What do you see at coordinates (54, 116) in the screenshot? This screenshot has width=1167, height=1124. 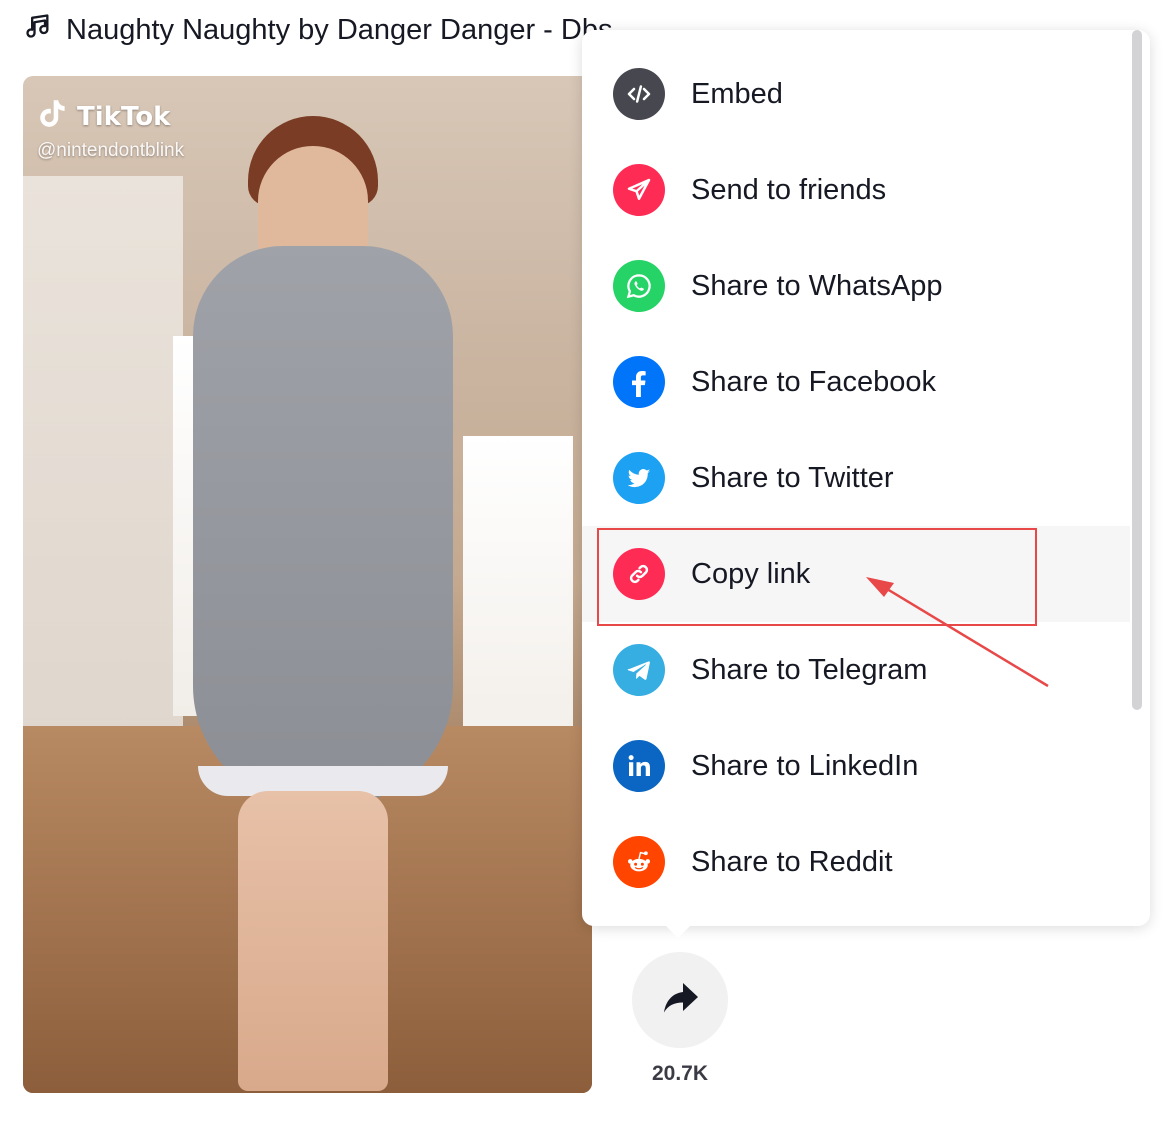 I see `tiktok-logo-icon` at bounding box center [54, 116].